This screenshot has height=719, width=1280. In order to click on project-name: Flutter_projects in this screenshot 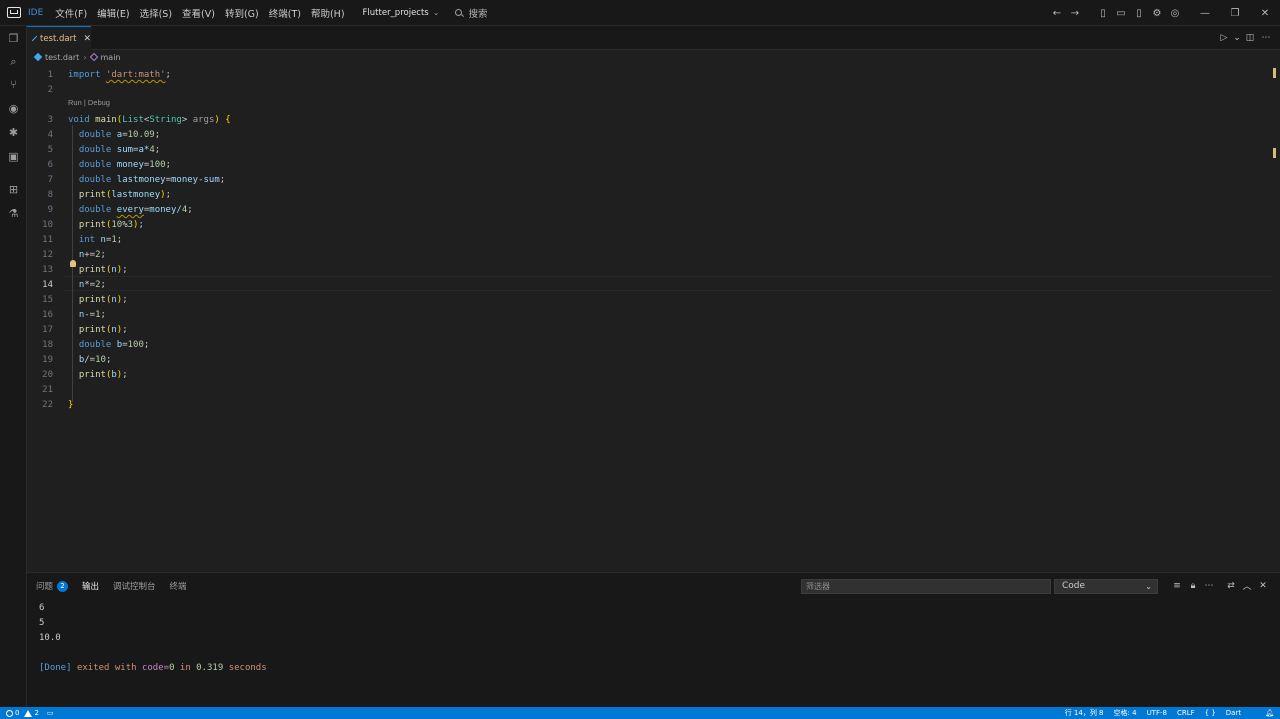, I will do `click(396, 13)`.